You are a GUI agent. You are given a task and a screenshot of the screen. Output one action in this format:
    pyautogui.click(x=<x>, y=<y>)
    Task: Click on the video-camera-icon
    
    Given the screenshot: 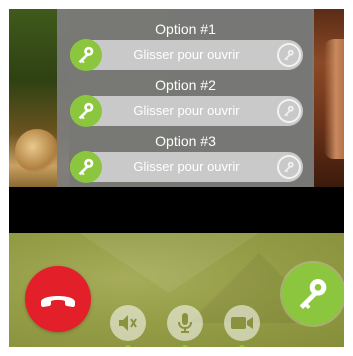 What is the action you would take?
    pyautogui.click(x=242, y=323)
    